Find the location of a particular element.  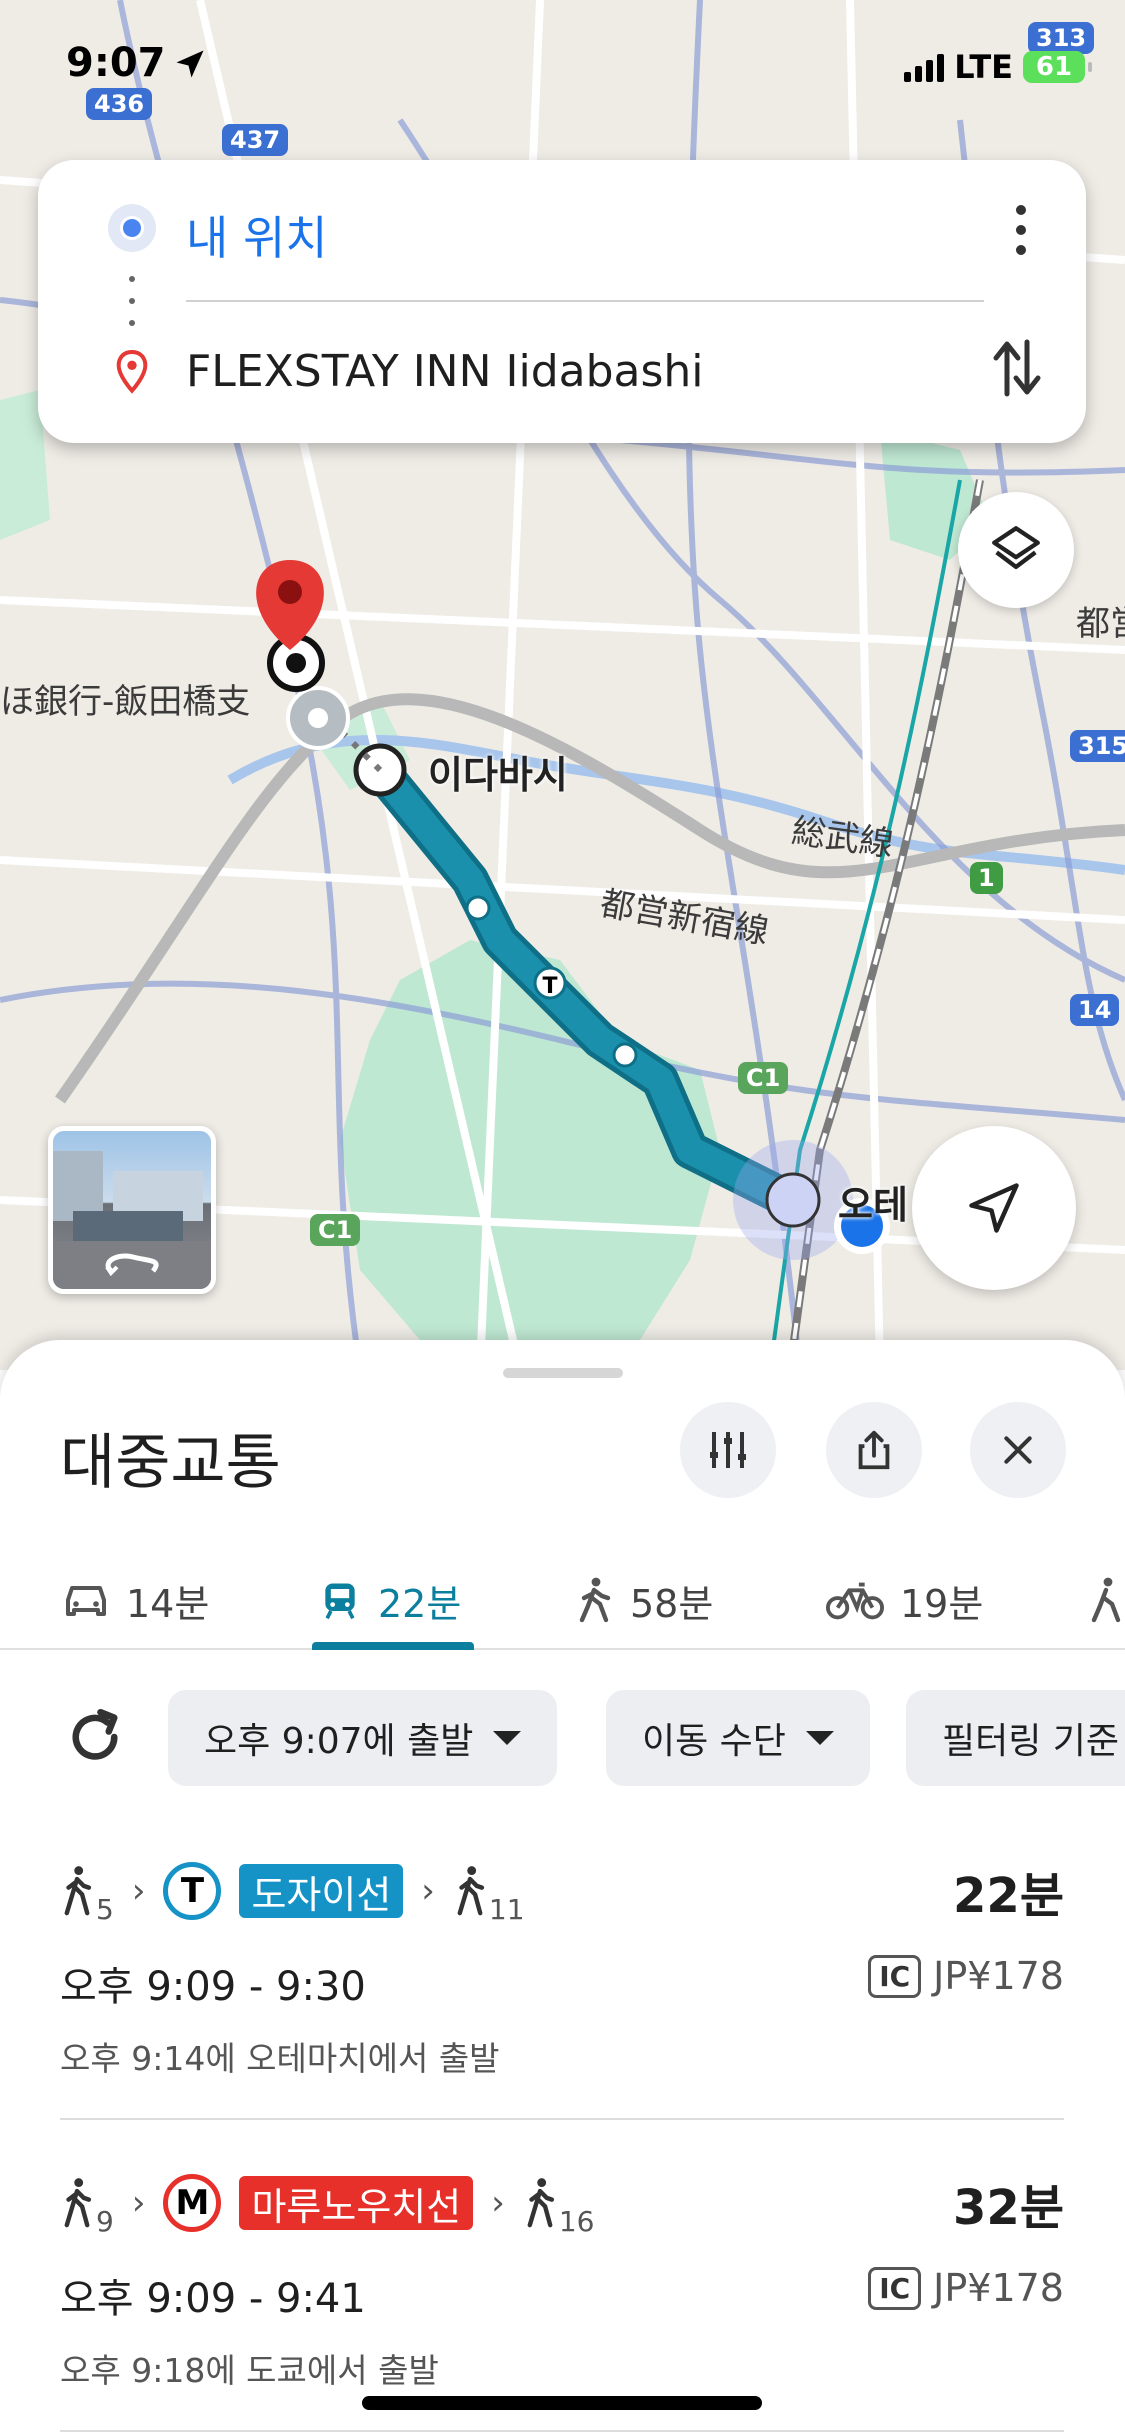

navigation-arrow-icon is located at coordinates (994, 1208).